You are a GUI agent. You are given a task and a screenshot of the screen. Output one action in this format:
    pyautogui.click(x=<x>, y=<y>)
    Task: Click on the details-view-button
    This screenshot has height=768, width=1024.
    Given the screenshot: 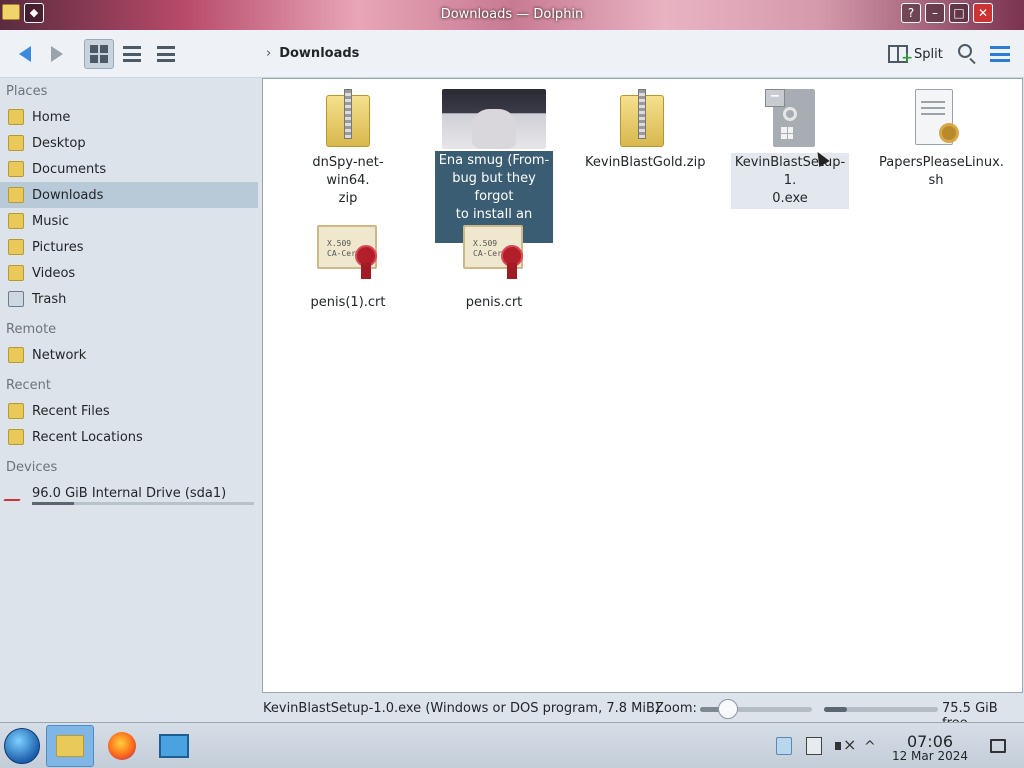 What is the action you would take?
    pyautogui.click(x=166, y=54)
    